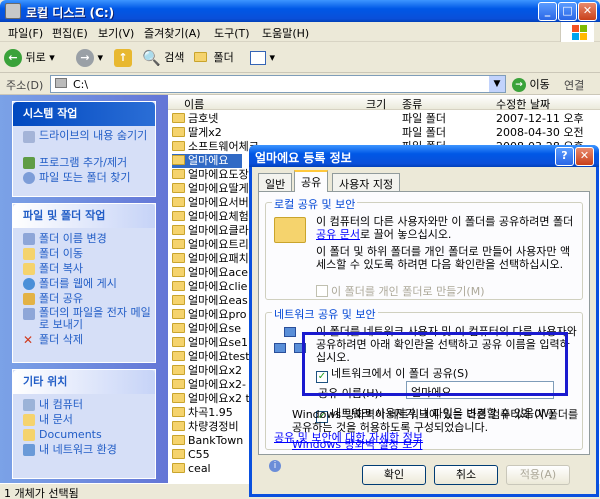 This screenshot has height=499, width=600. I want to click on row-name: 얼마에요체험, so click(218, 216).